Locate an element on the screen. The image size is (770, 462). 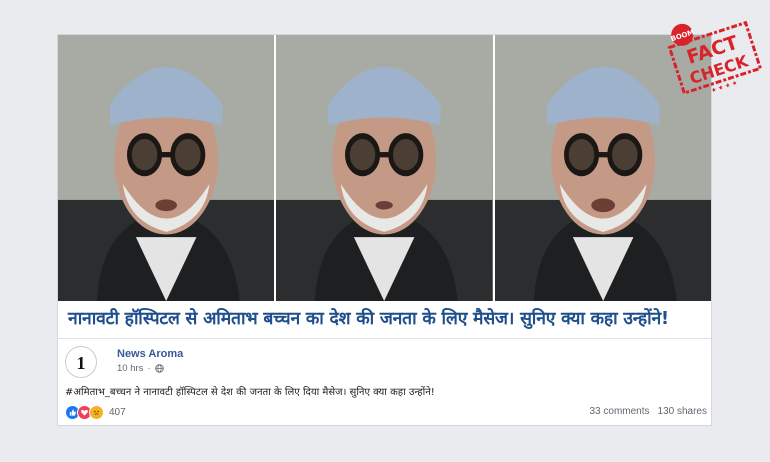
page-name-link: News Aroma is located at coordinates (150, 354).